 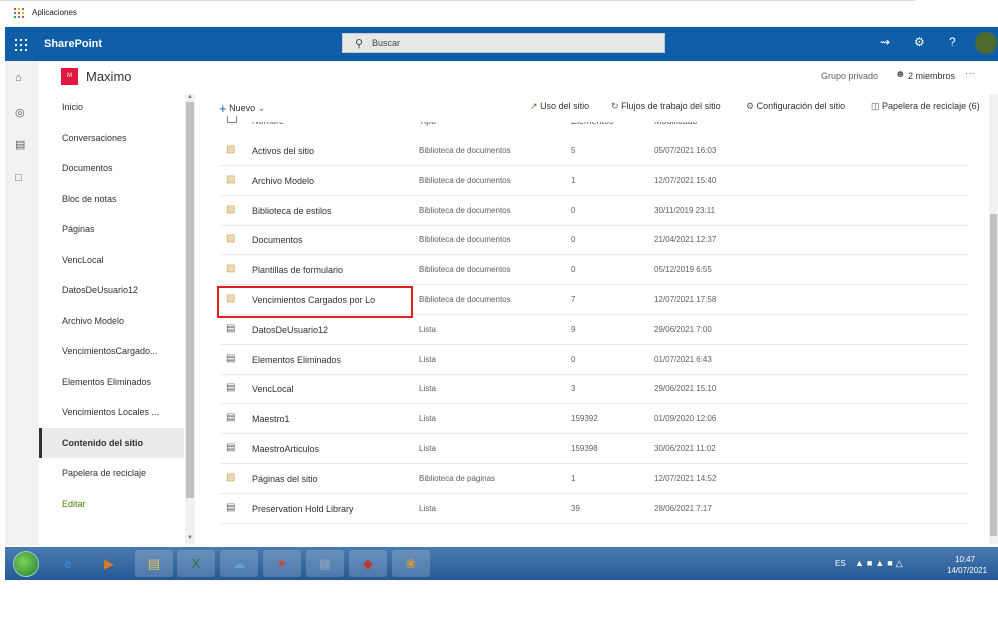 I want to click on row-name: Activos del sitio, so click(x=317, y=151).